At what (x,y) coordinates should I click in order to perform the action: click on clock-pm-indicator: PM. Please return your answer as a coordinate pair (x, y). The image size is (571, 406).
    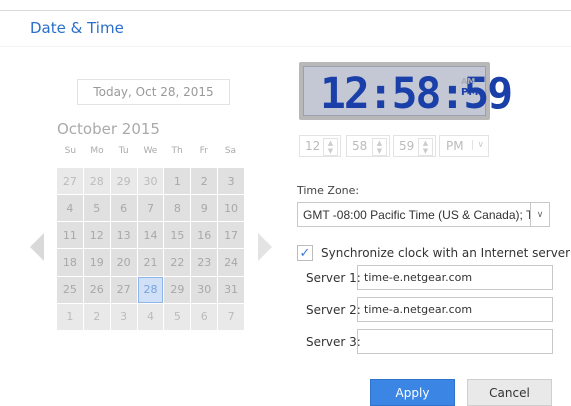
    Looking at the image, I should click on (470, 92).